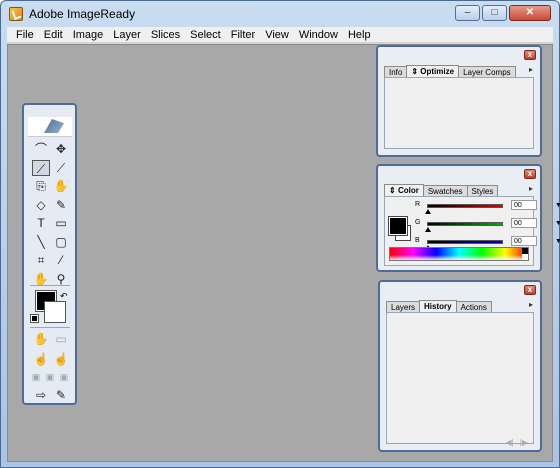 The width and height of the screenshot is (560, 468). What do you see at coordinates (417, 240) in the screenshot?
I see `slider-label: B` at bounding box center [417, 240].